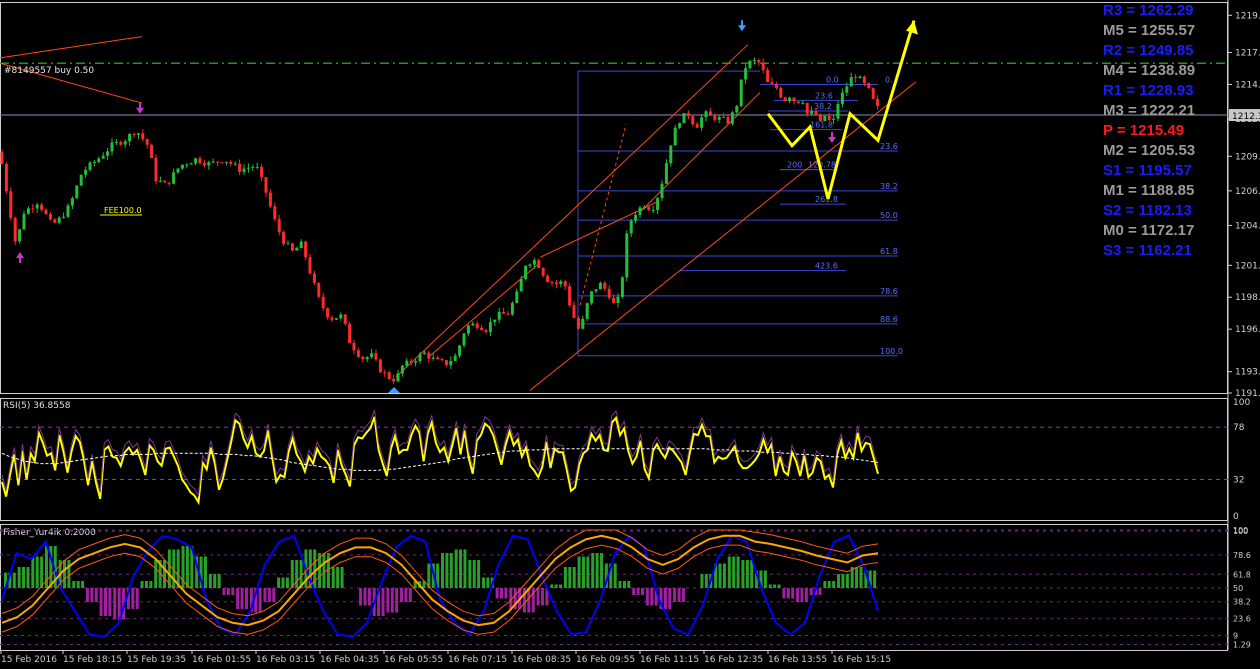 This screenshot has height=669, width=1260. I want to click on fib-level-label: 88.6, so click(889, 319).